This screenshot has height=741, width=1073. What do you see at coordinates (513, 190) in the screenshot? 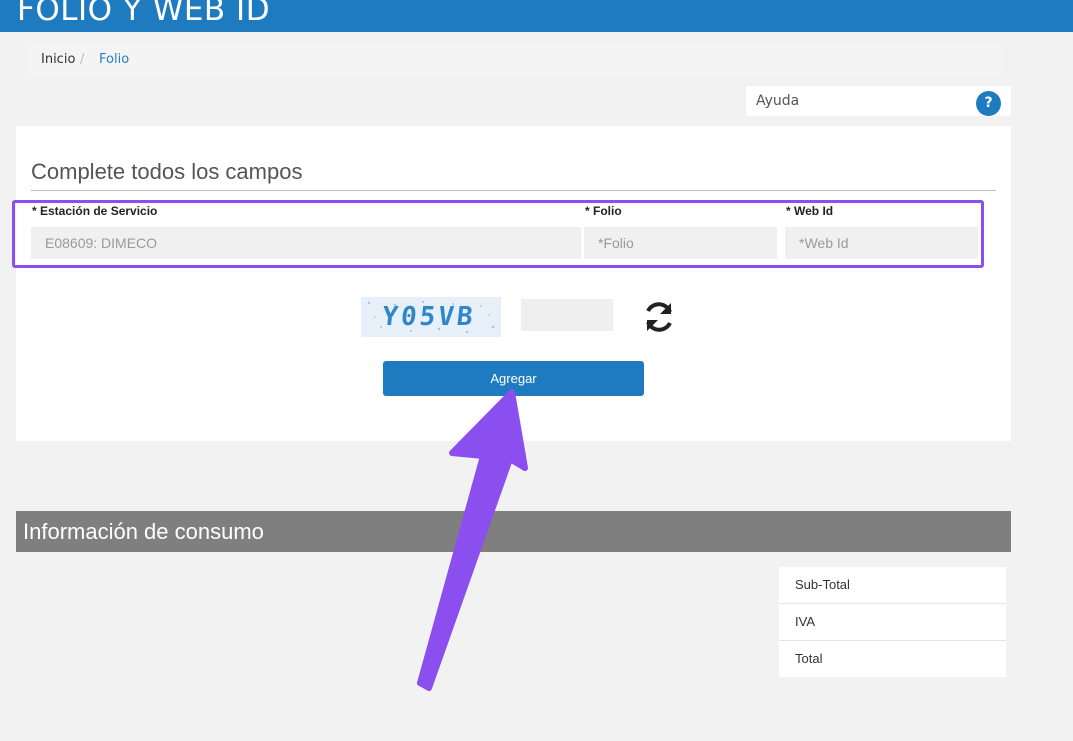
I see `heading-divider` at bounding box center [513, 190].